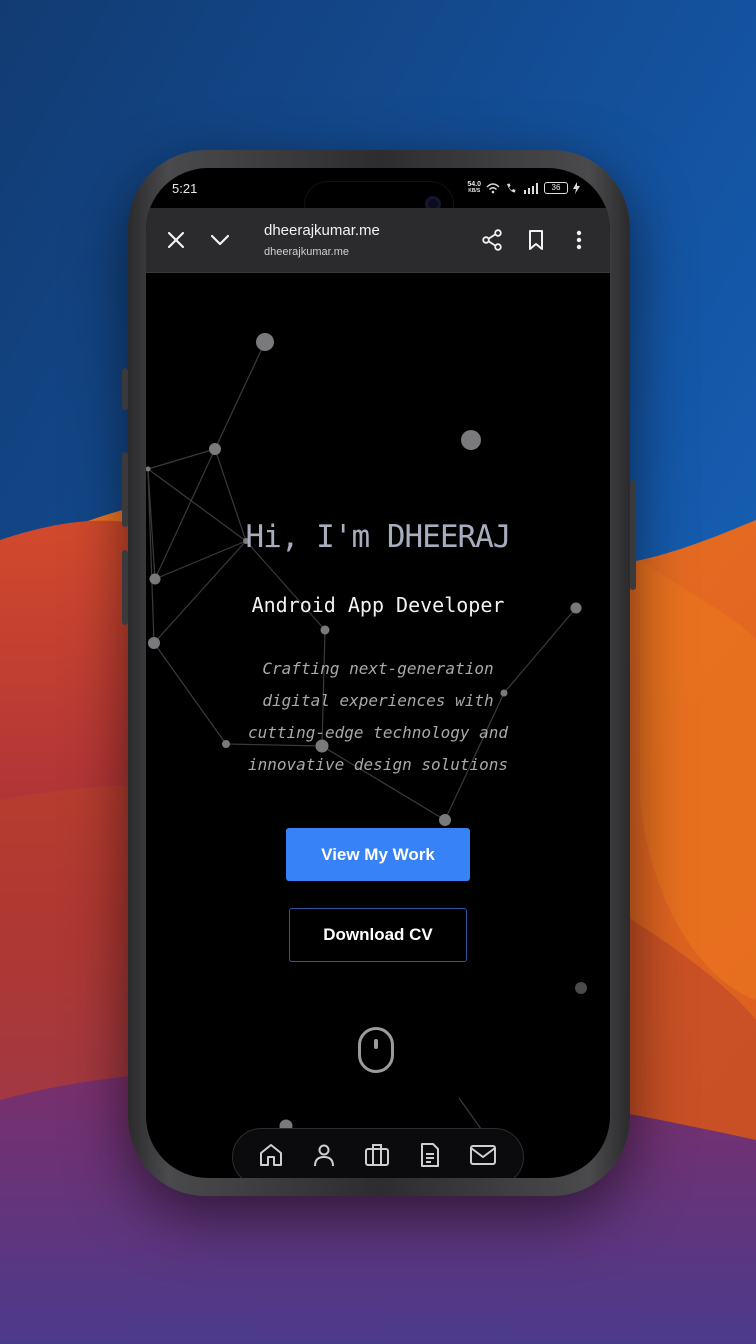 The height and width of the screenshot is (1344, 756). I want to click on network-speed-value: 54.0, so click(474, 184).